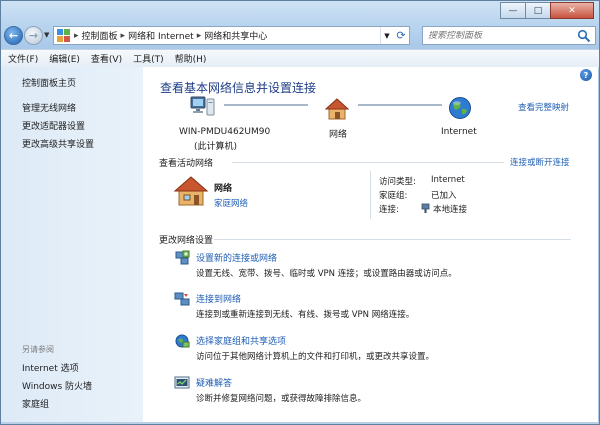 The height and width of the screenshot is (425, 600). I want to click on menu-help: 帮助(H), so click(191, 58).